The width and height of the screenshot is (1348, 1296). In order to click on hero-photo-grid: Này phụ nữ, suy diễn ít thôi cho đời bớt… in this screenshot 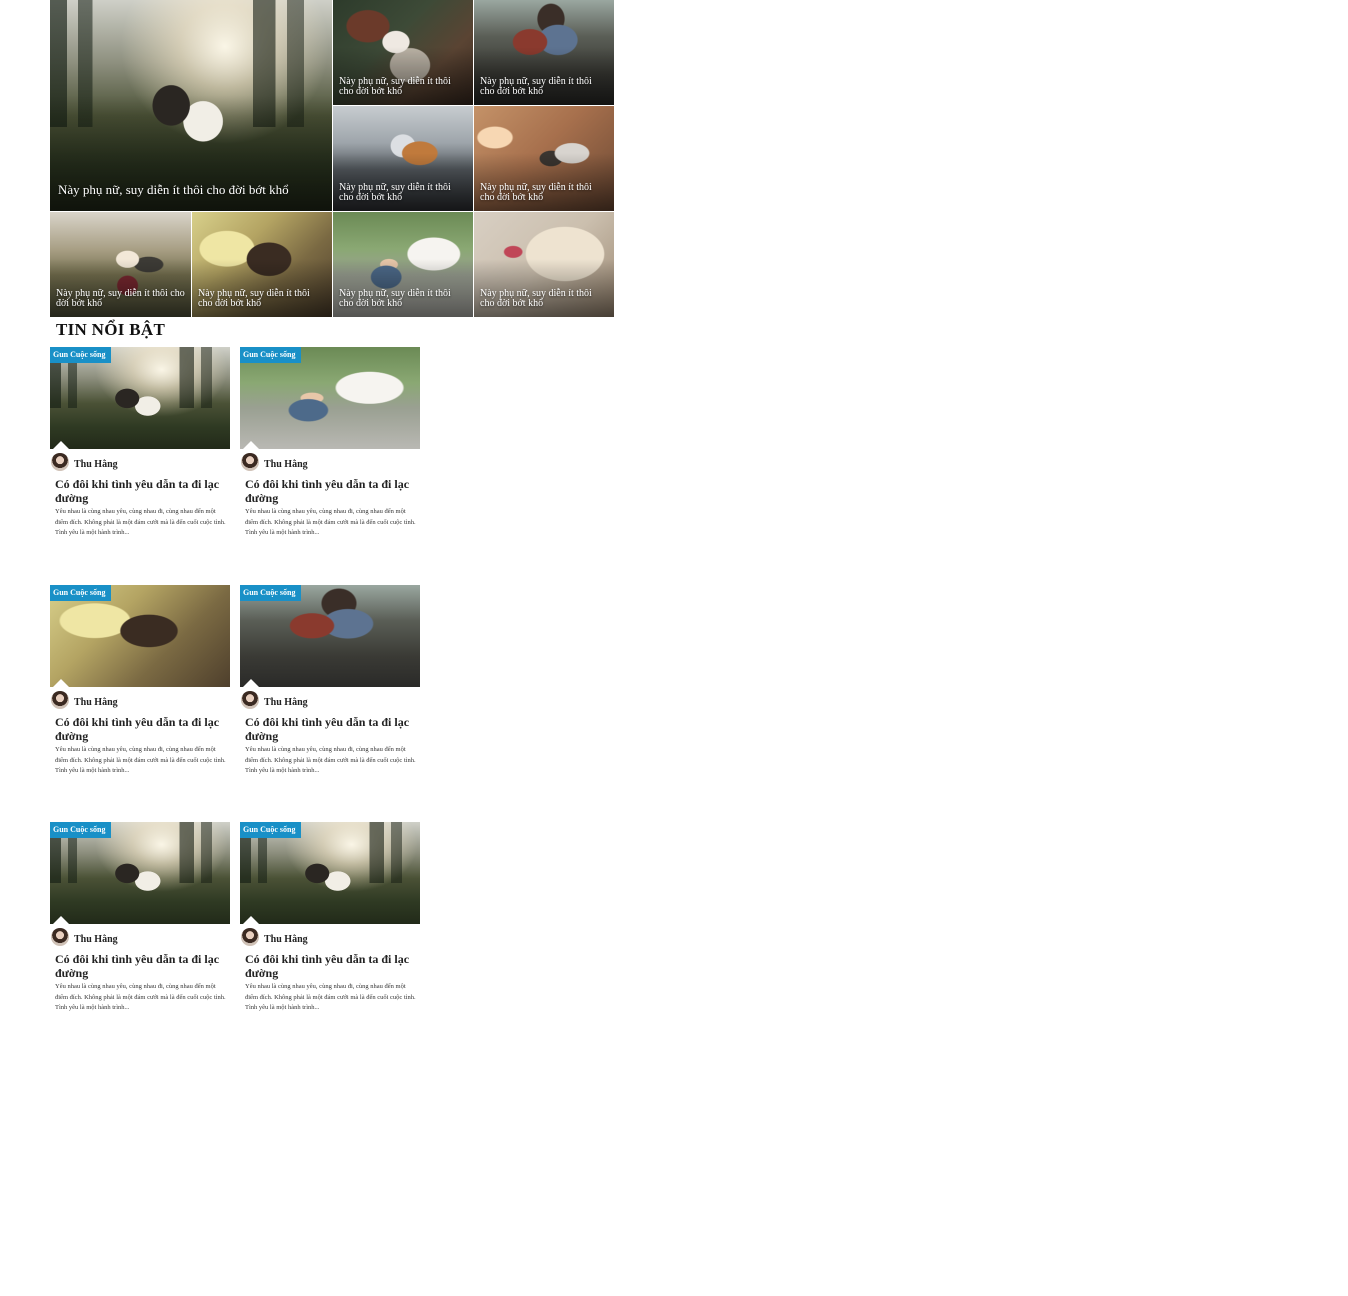, I will do `click(332, 158)`.